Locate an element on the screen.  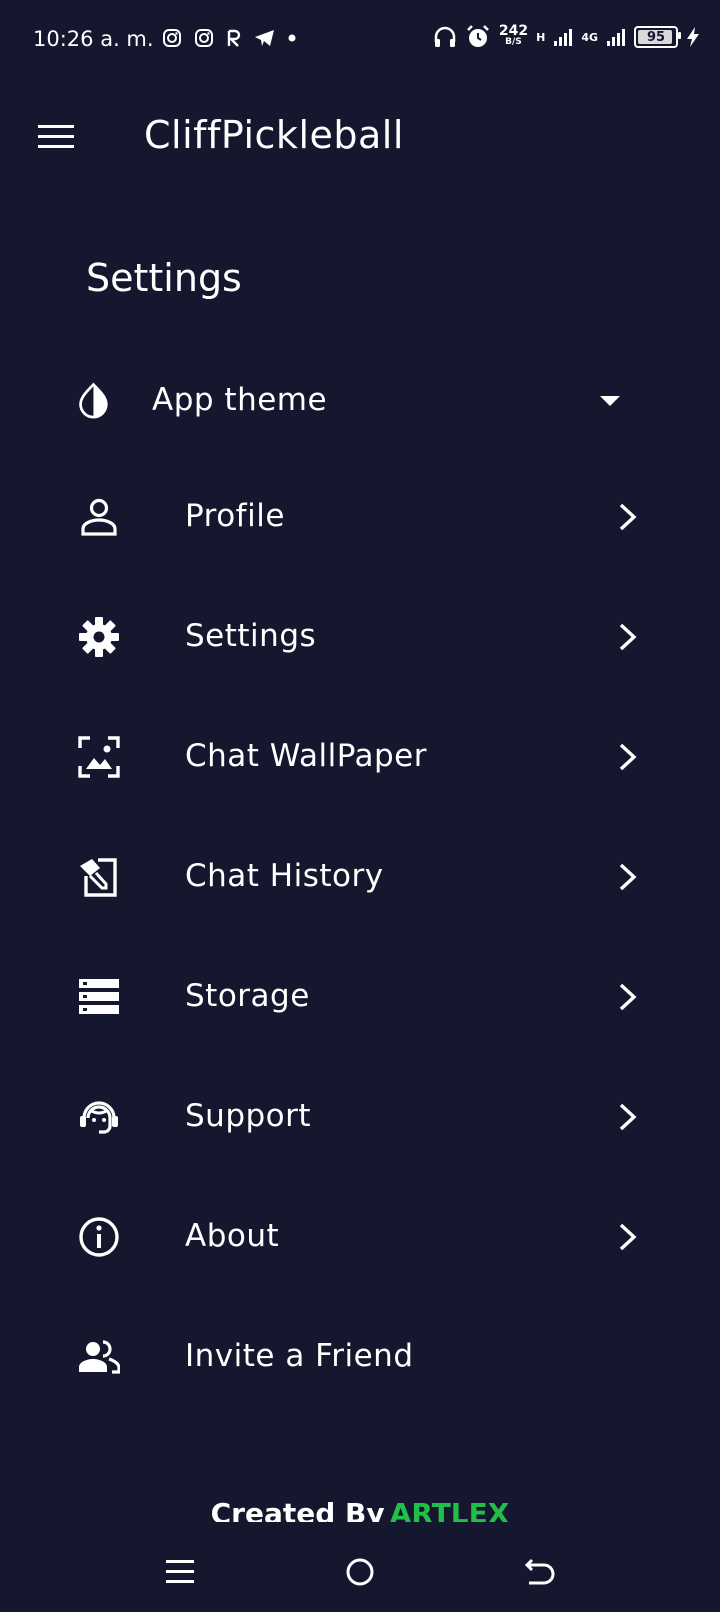
more-notifications-dot-icon is located at coordinates (292, 38).